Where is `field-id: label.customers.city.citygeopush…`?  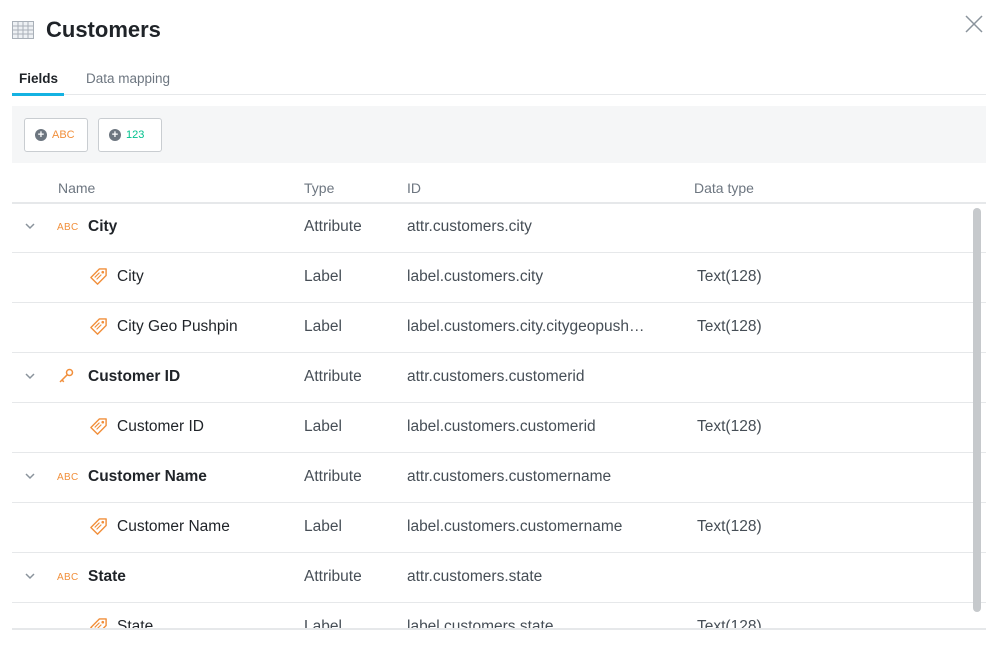 field-id: label.customers.city.citygeopush… is located at coordinates (526, 326).